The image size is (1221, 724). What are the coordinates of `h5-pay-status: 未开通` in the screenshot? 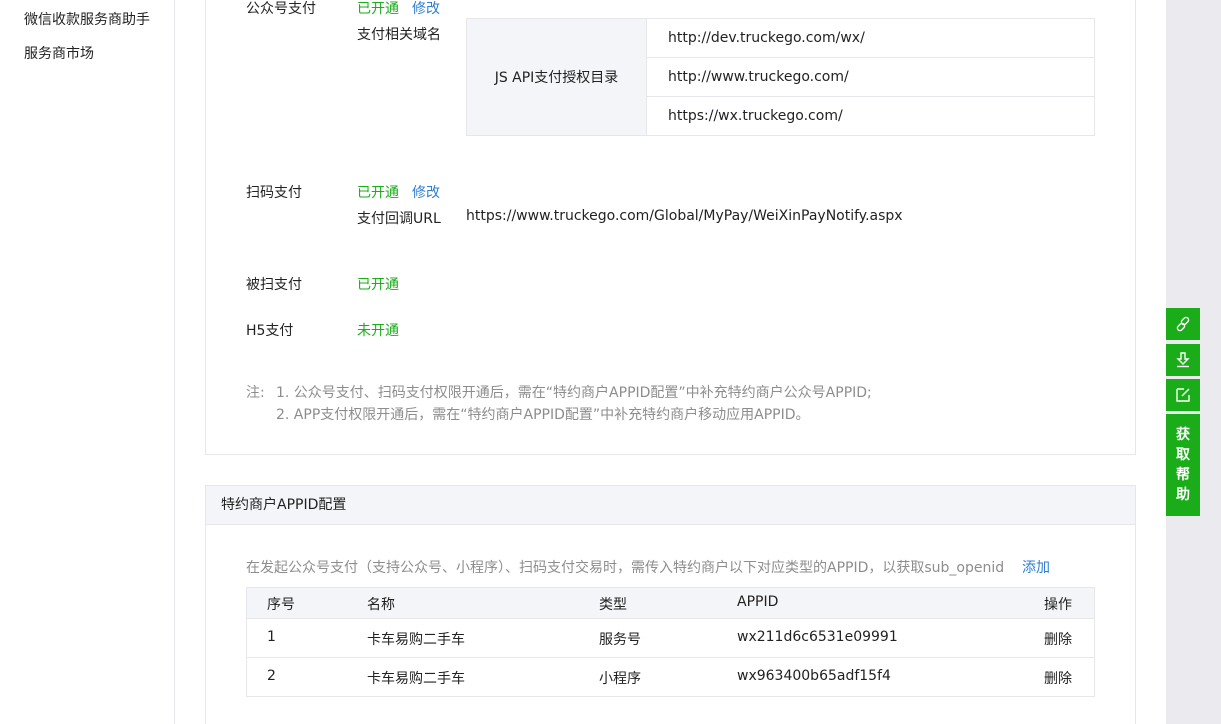 It's located at (378, 331).